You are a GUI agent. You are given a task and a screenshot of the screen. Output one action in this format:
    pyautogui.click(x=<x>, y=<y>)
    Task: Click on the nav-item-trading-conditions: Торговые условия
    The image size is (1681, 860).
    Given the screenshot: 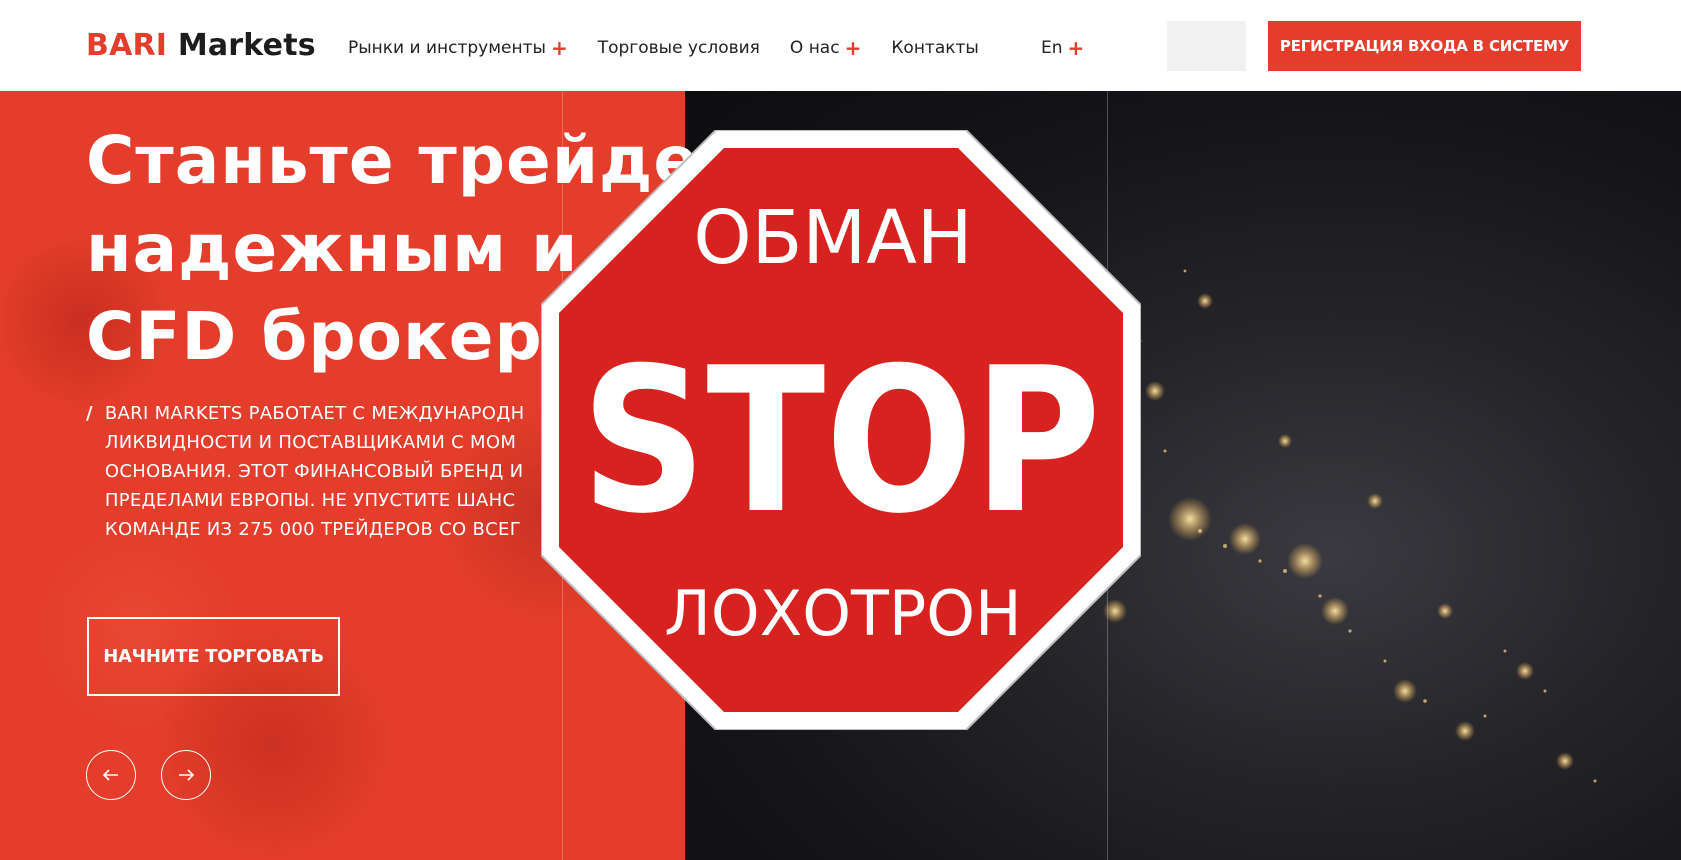 What is the action you would take?
    pyautogui.click(x=679, y=48)
    